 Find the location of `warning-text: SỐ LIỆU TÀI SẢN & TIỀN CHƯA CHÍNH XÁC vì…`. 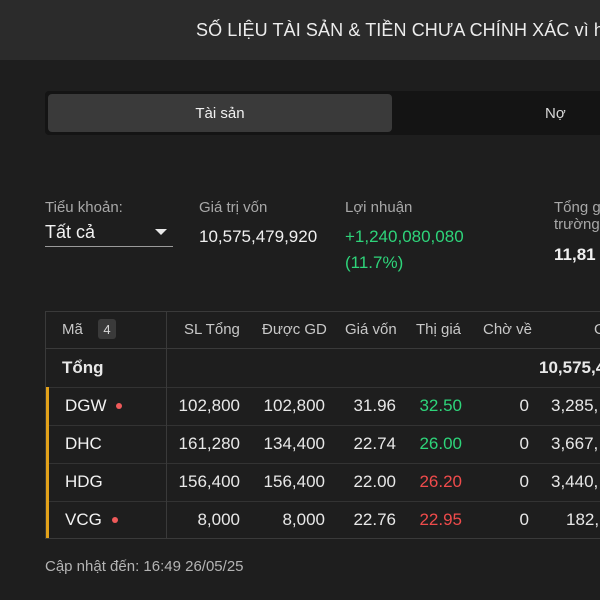

warning-text: SỐ LIỆU TÀI SẢN & TIỀN CHƯA CHÍNH XÁC vì… is located at coordinates (398, 29).